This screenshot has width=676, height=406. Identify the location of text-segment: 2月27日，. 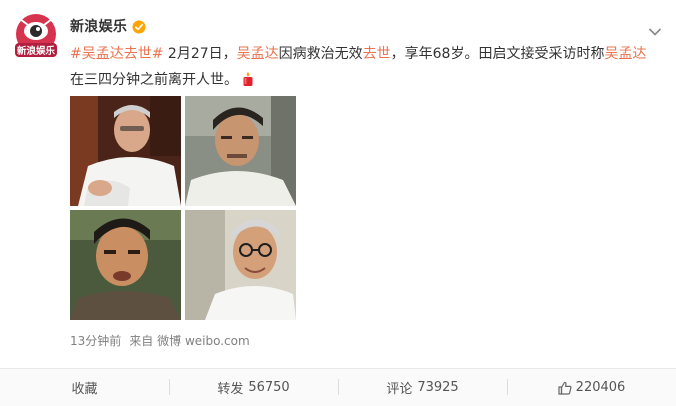
(200, 54).